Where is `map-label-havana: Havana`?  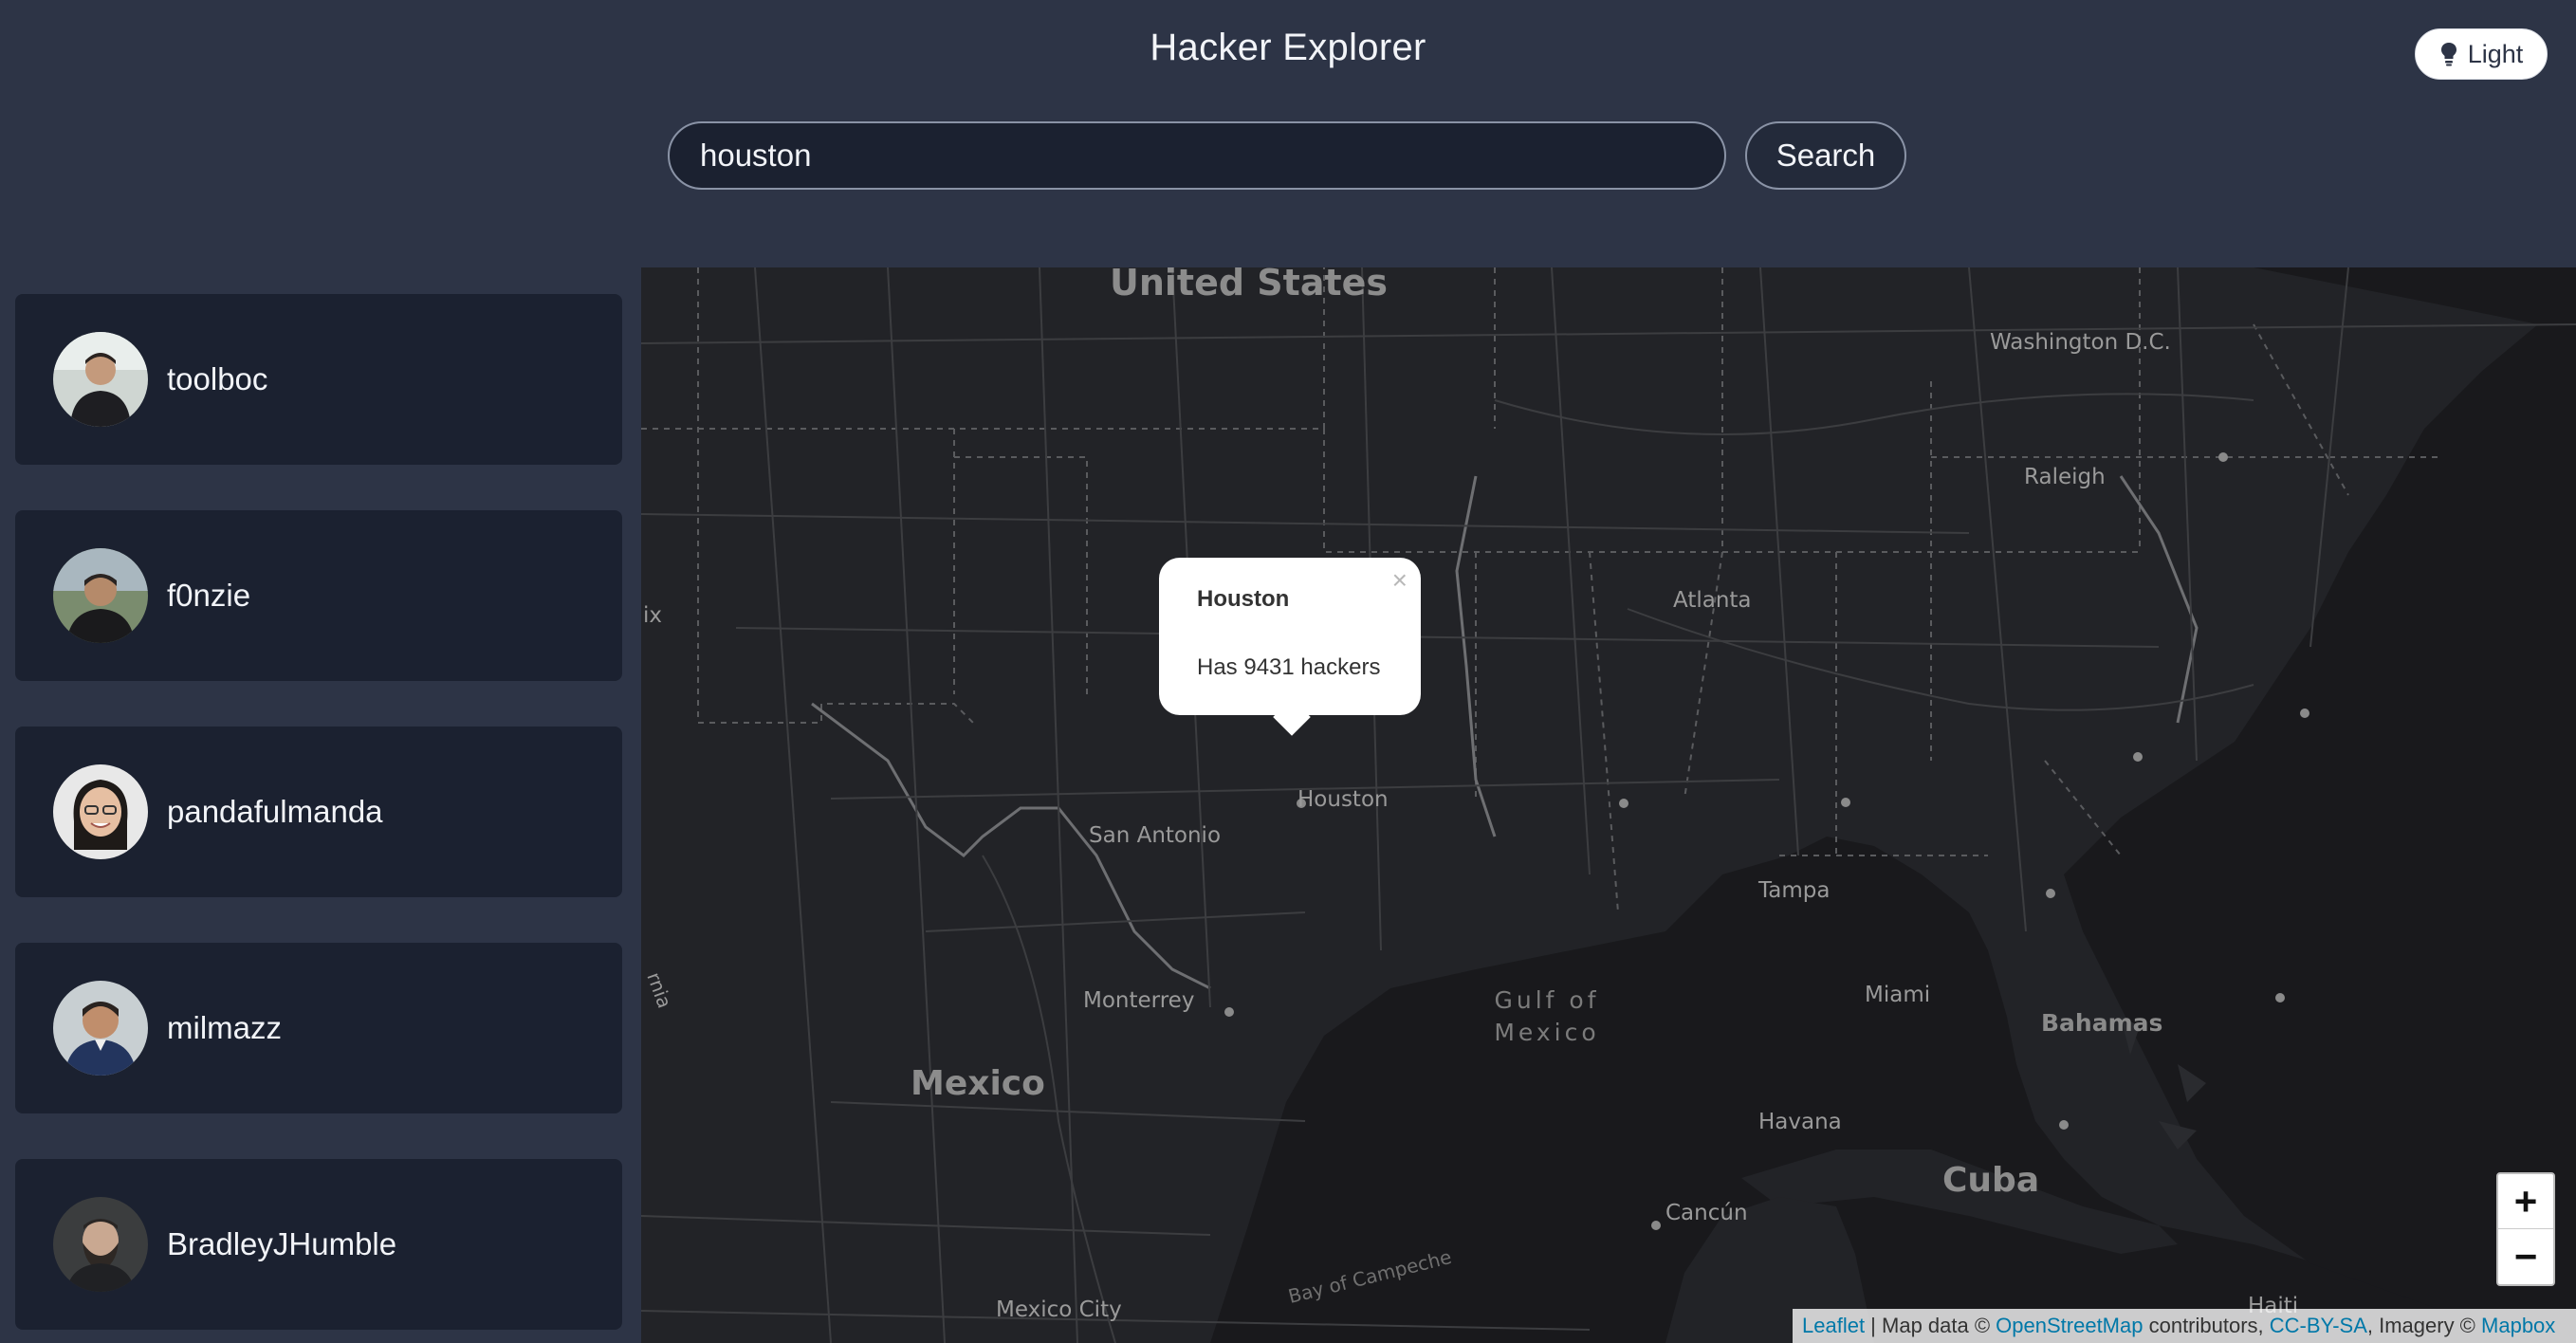 map-label-havana: Havana is located at coordinates (1800, 1122).